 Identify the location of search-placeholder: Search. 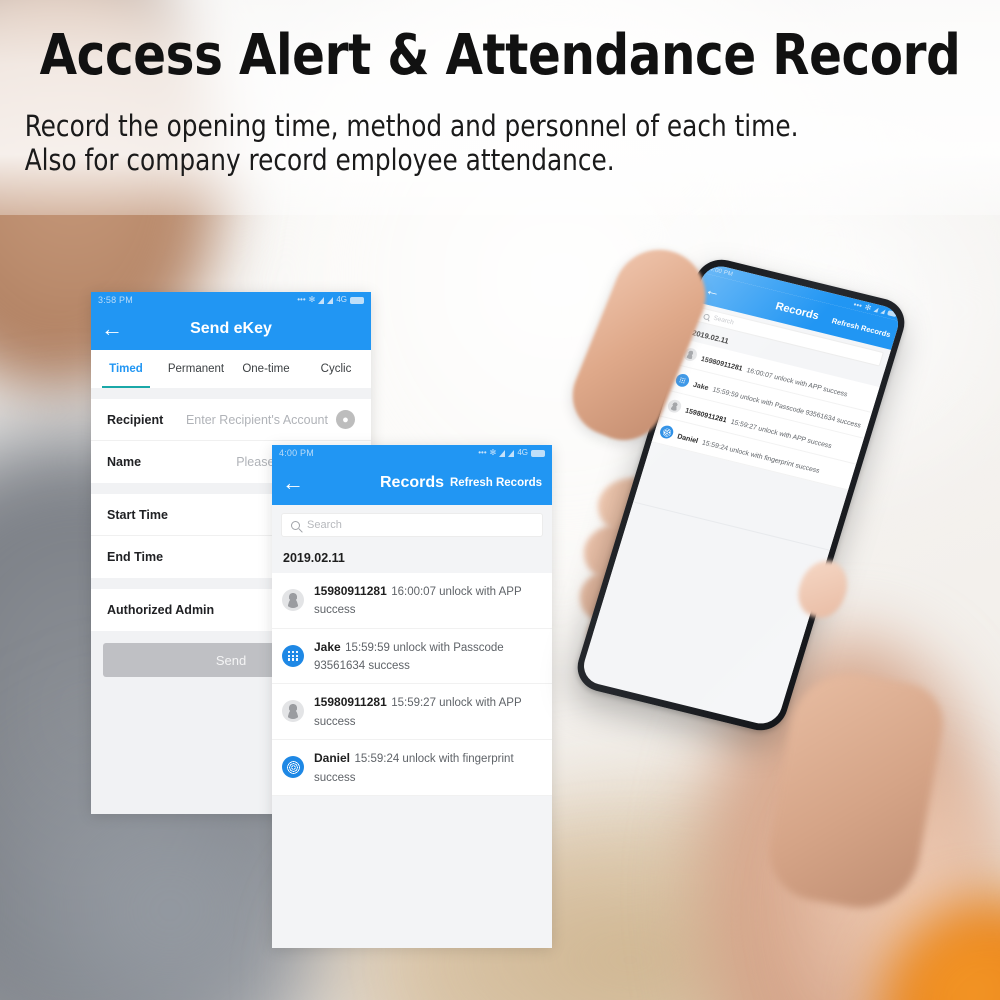
(324, 525).